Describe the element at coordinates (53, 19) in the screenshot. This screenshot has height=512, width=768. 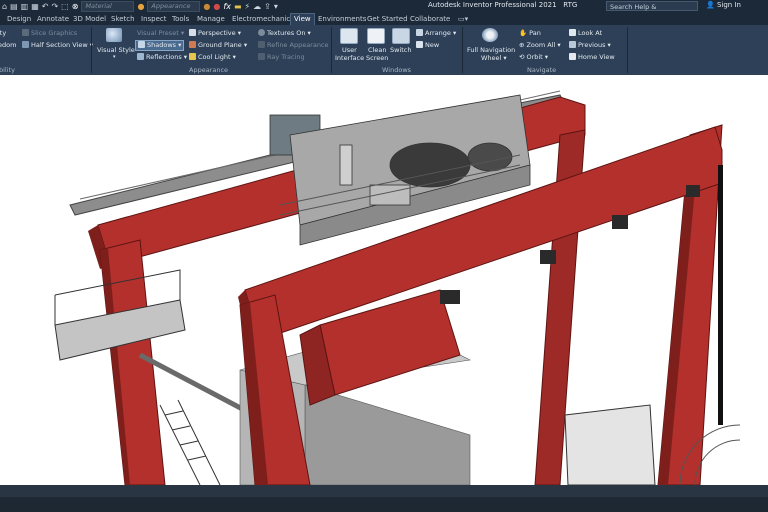
I see `tab-annotate: Annotate` at that location.